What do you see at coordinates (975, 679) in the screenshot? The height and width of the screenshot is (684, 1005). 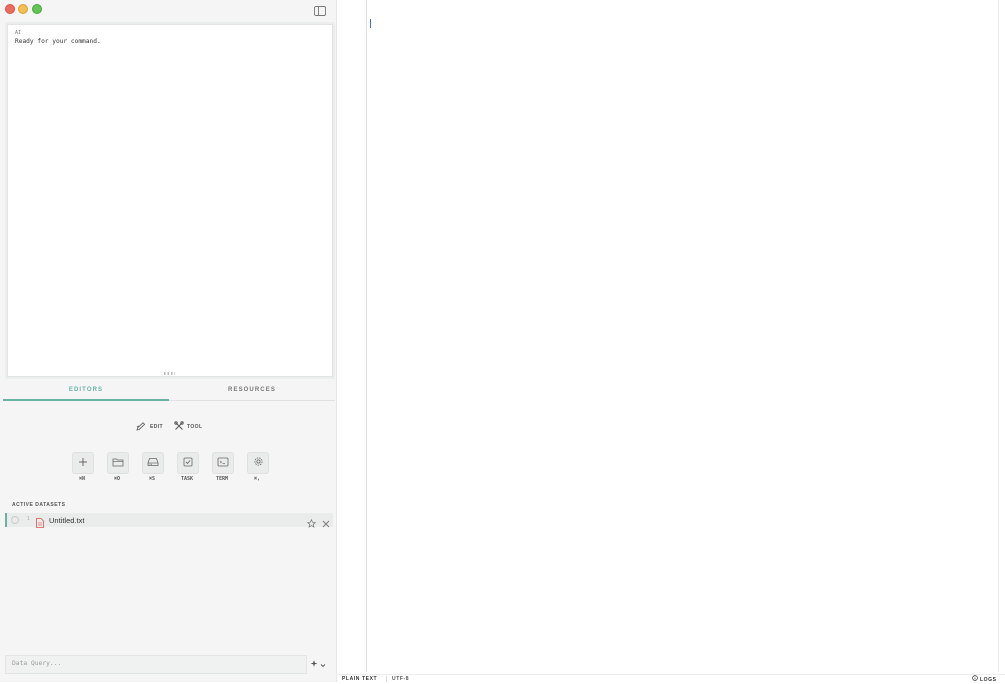 I see `info-circle-icon` at bounding box center [975, 679].